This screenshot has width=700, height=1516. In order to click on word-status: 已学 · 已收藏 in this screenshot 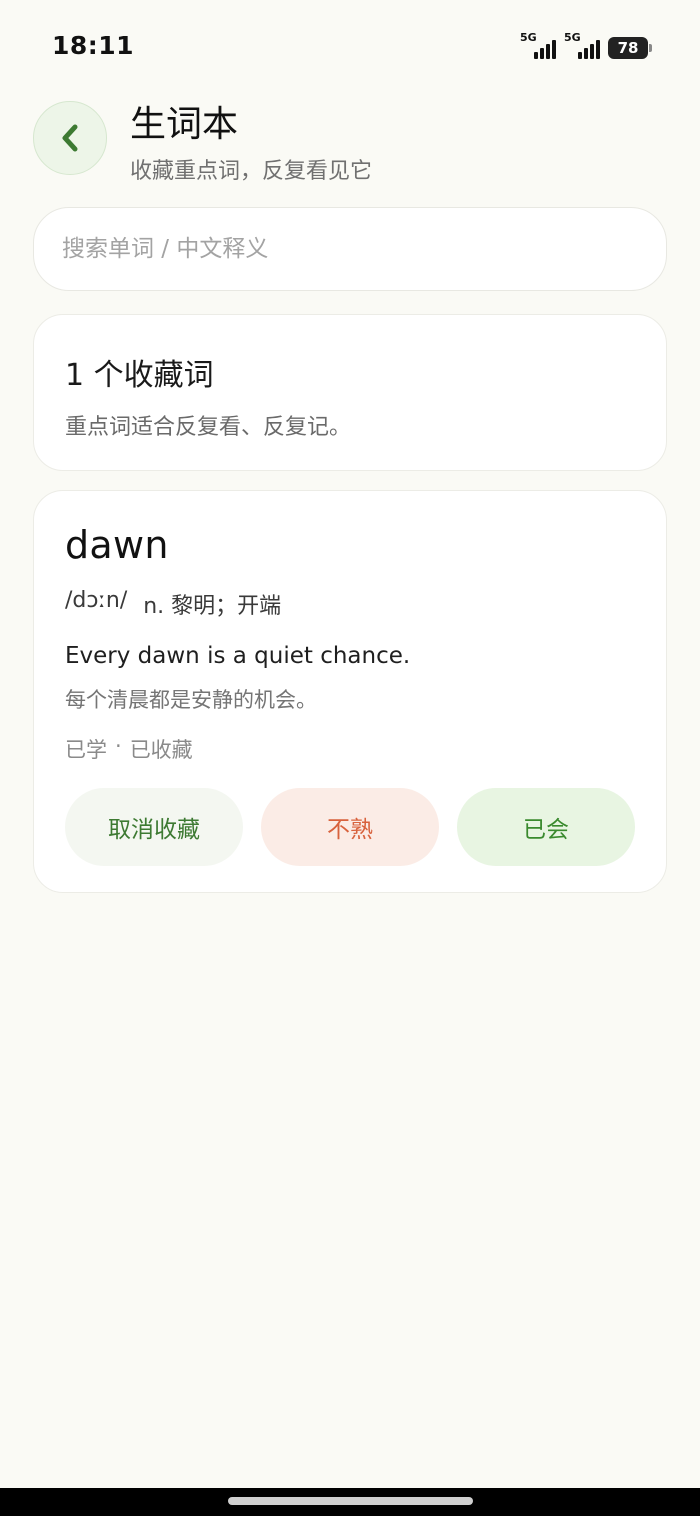, I will do `click(129, 749)`.